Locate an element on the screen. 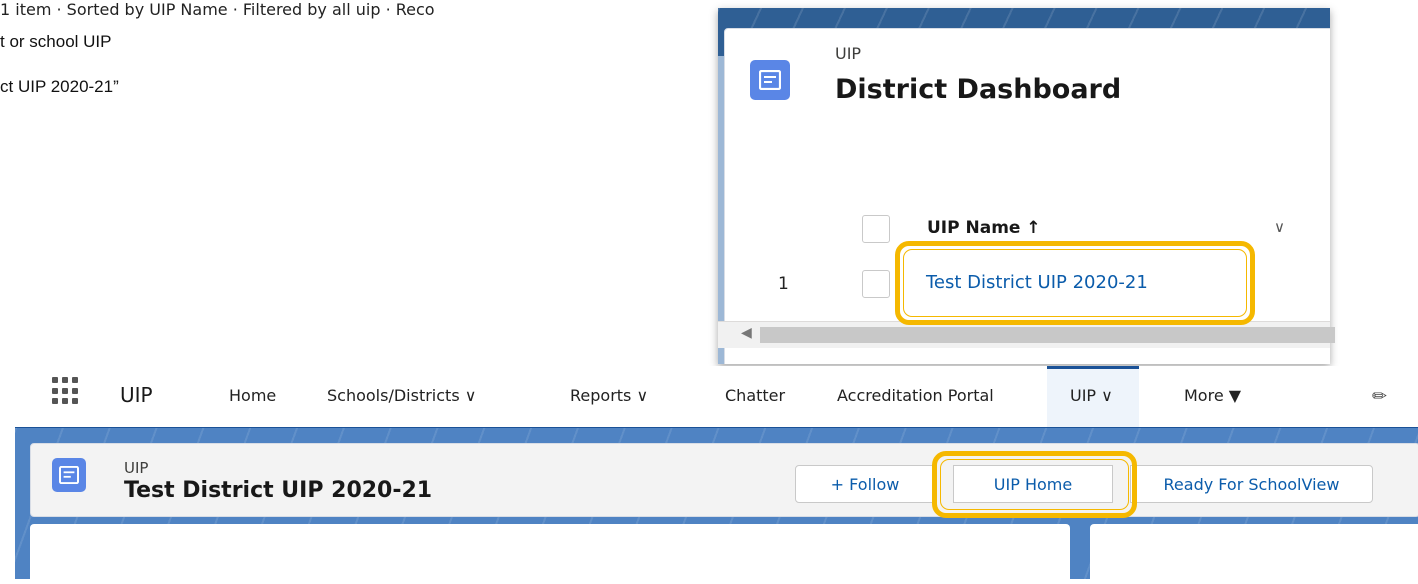  app-name: UIP is located at coordinates (136, 395).